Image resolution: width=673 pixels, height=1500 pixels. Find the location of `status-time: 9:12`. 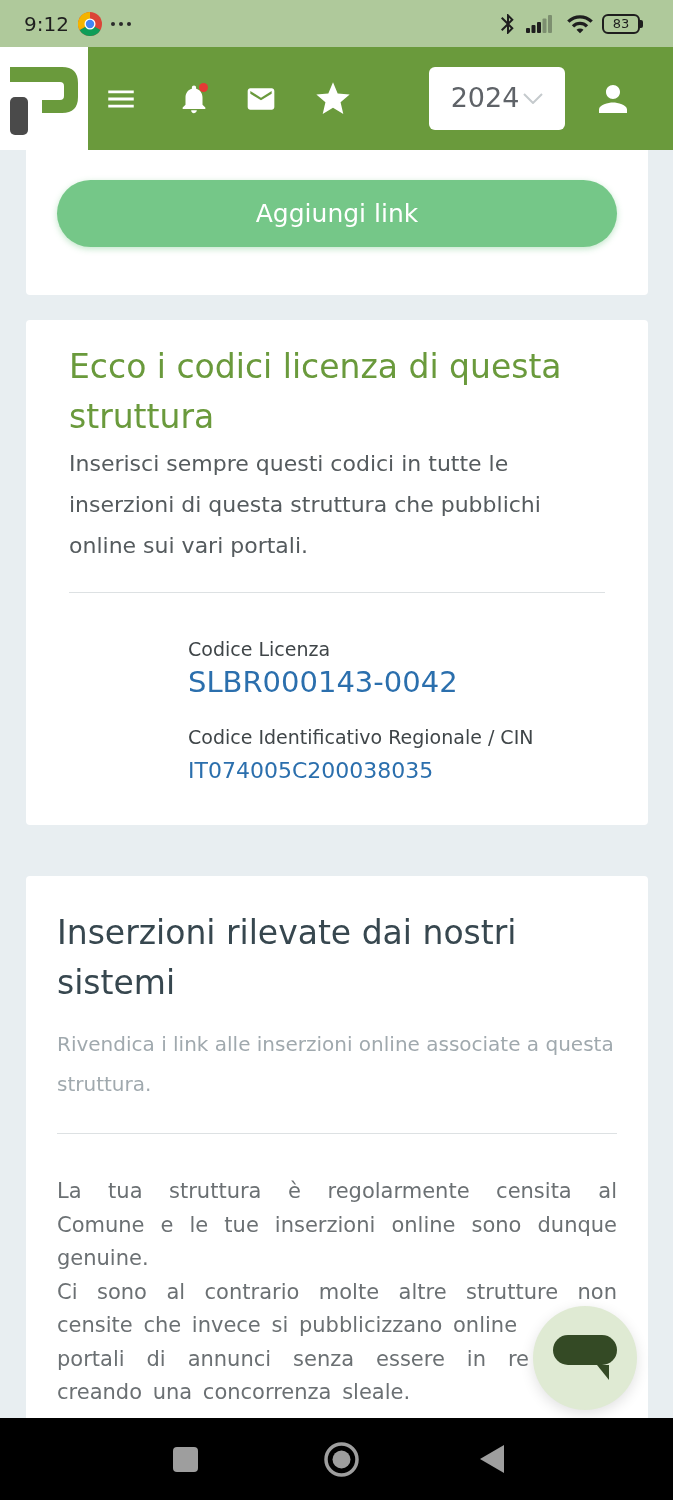

status-time: 9:12 is located at coordinates (46, 24).